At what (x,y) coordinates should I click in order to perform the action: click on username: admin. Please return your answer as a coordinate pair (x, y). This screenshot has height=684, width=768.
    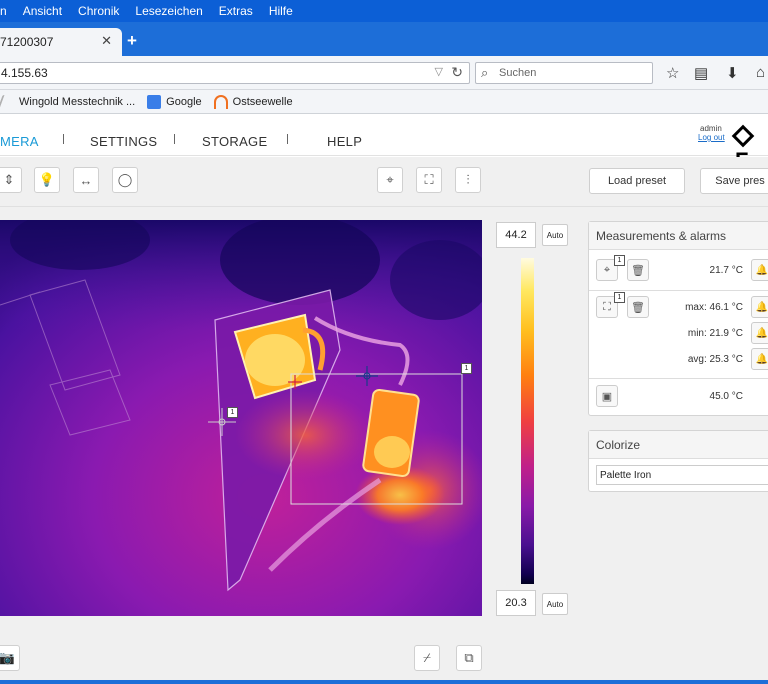
    Looking at the image, I should click on (711, 128).